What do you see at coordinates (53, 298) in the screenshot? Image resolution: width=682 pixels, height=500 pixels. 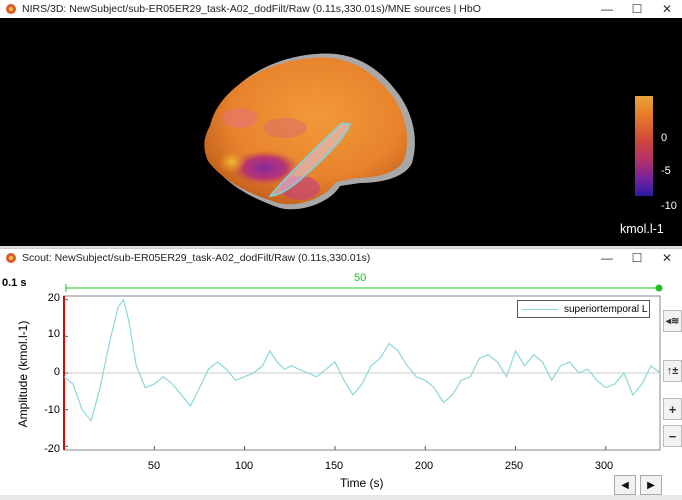 I see `y-tick-label-20: 20` at bounding box center [53, 298].